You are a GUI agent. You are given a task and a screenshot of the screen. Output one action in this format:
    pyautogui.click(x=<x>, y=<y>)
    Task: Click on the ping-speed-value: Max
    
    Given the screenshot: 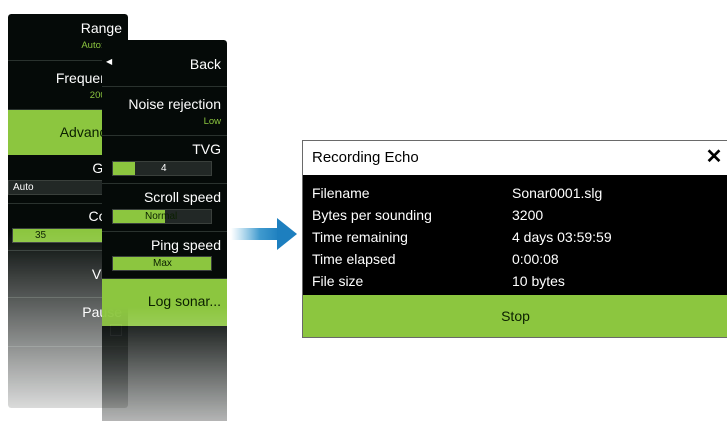 What is the action you would take?
    pyautogui.click(x=162, y=263)
    